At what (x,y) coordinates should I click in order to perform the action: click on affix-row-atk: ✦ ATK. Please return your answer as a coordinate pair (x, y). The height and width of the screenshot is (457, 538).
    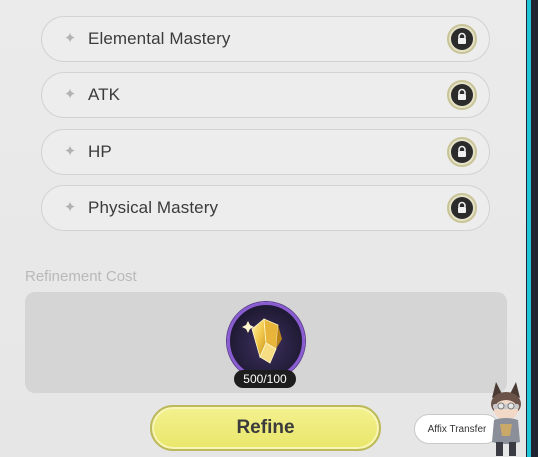
    Looking at the image, I should click on (265, 95).